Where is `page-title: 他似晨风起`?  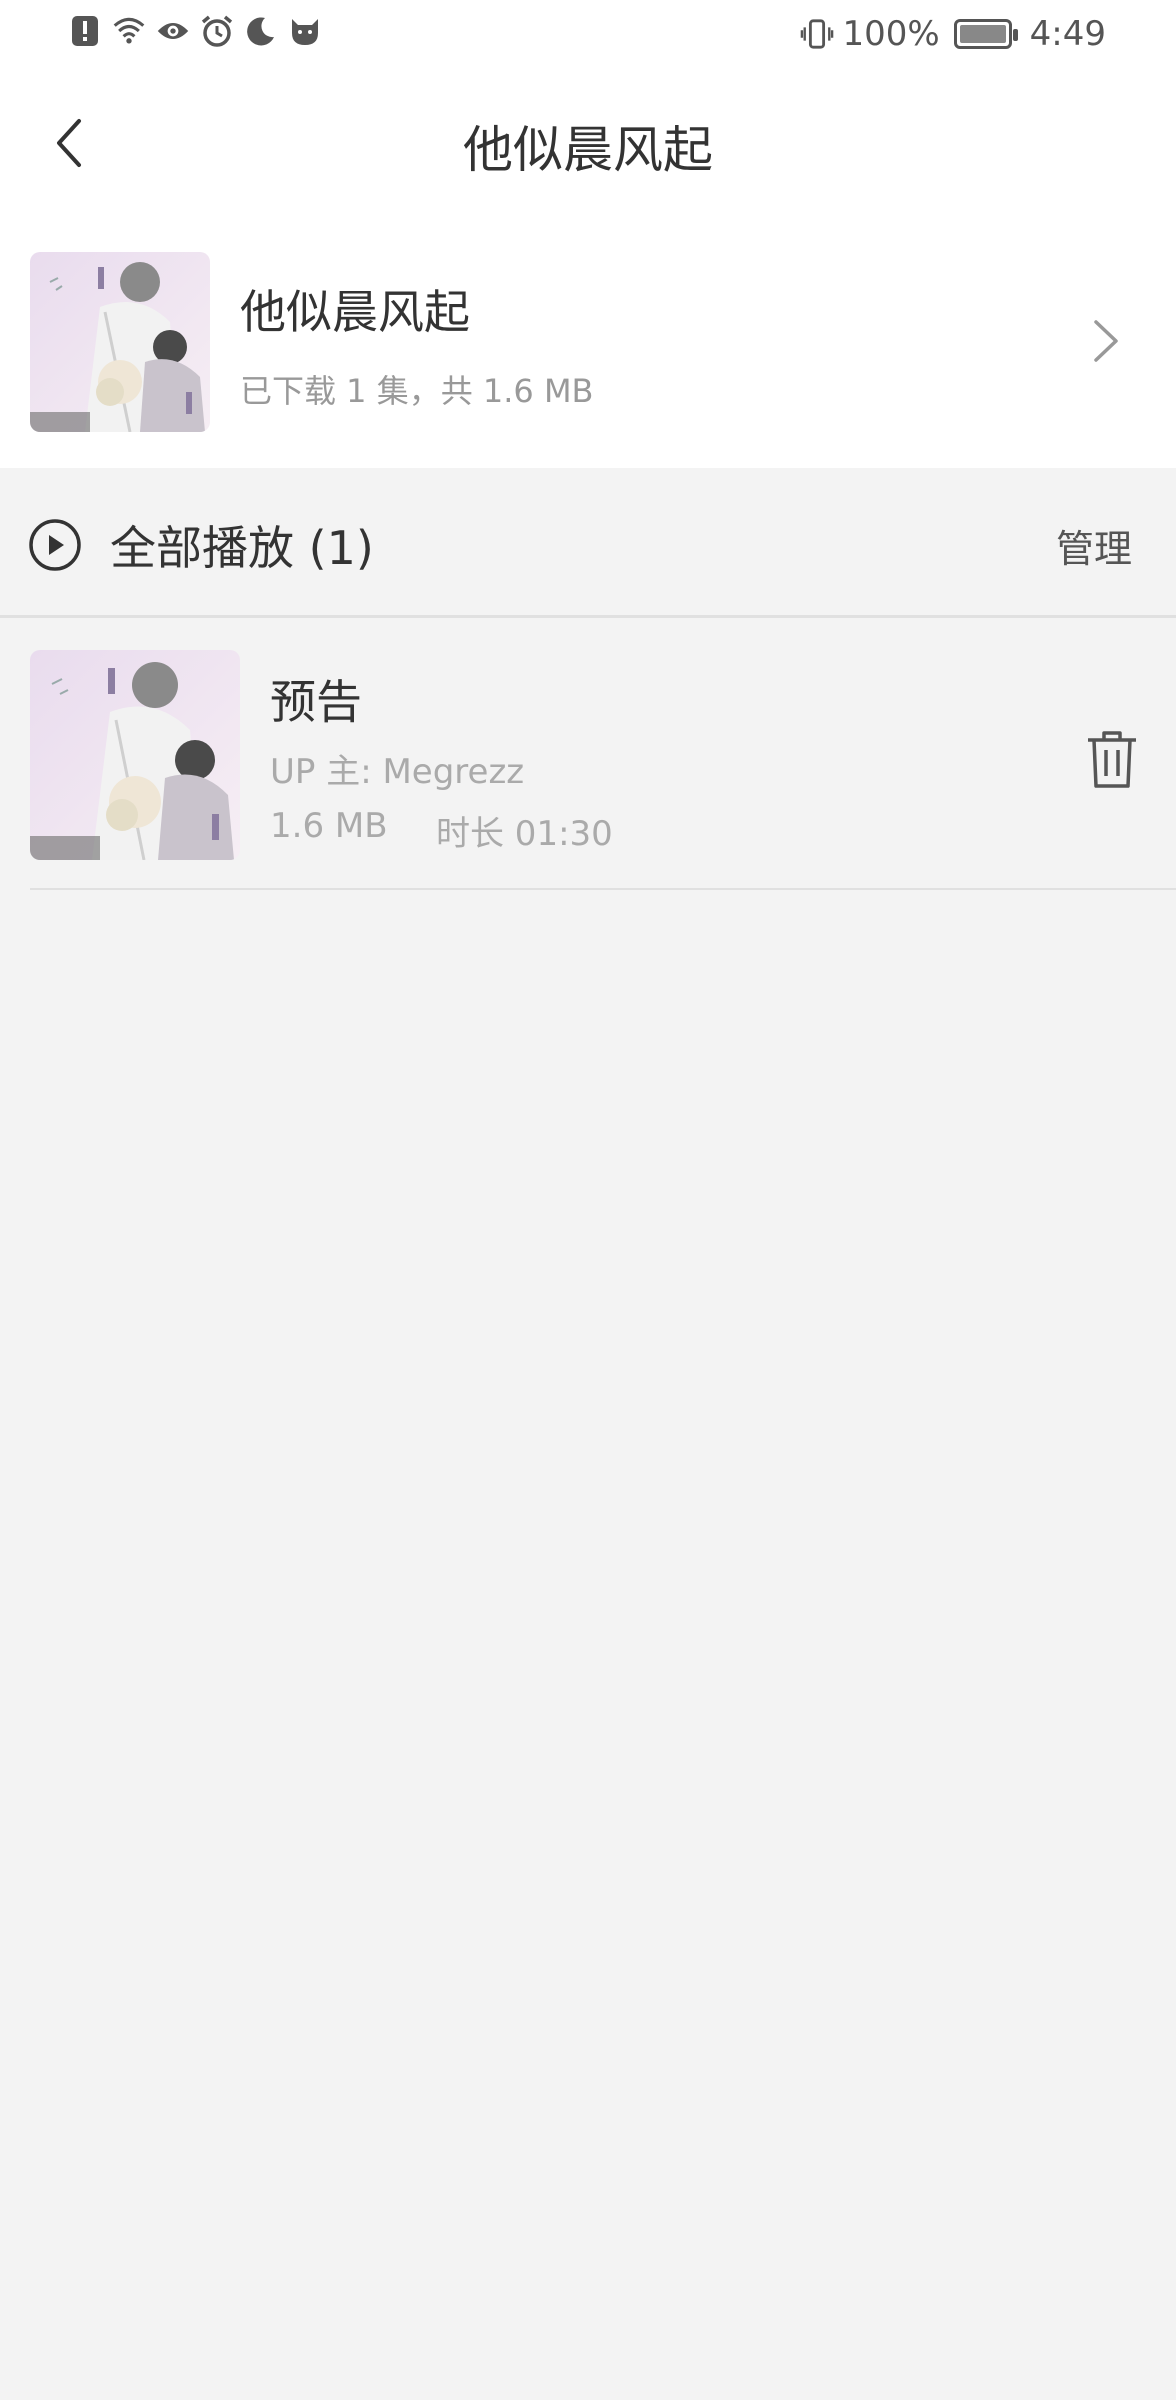
page-title: 他似晨风起 is located at coordinates (588, 150).